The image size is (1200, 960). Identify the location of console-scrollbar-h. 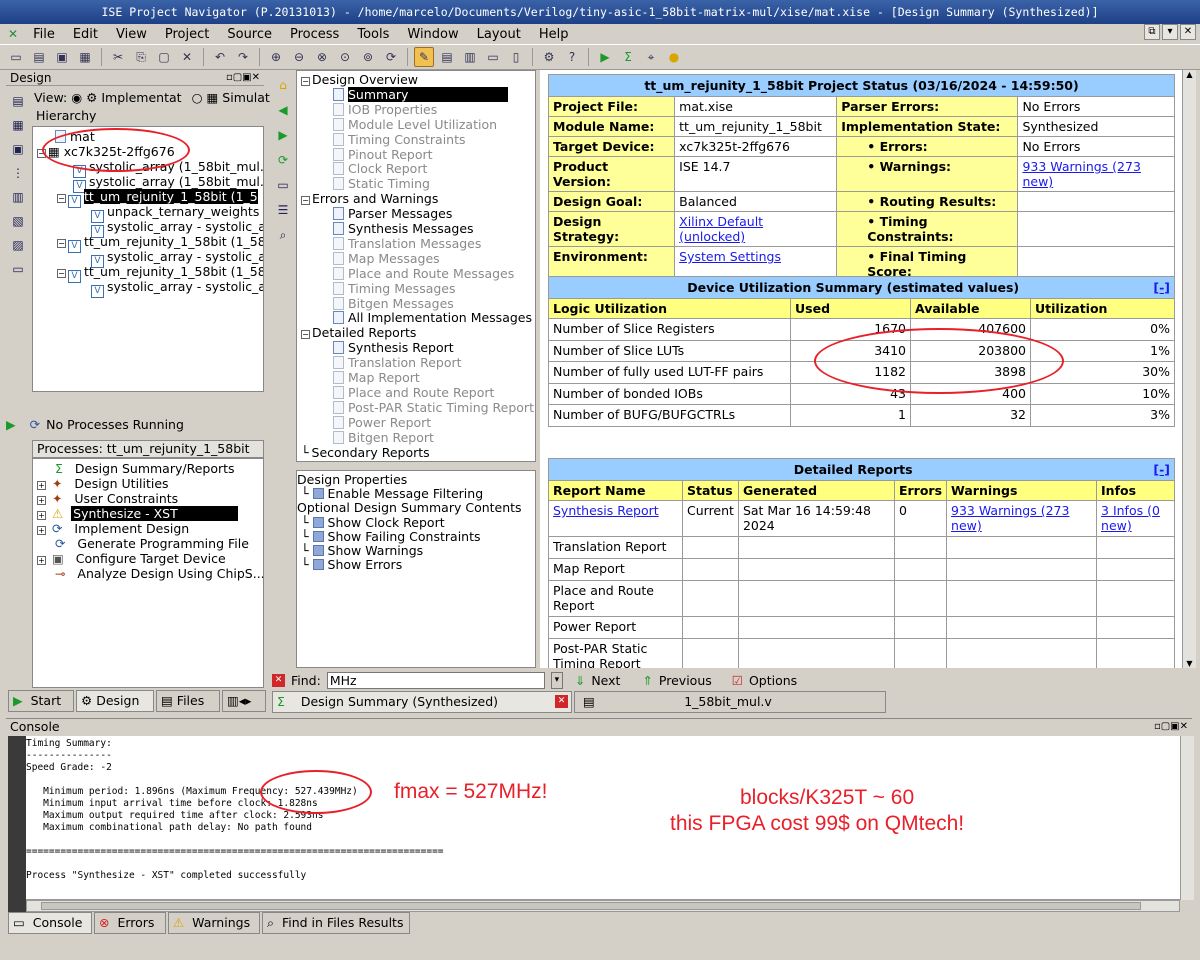
(603, 906).